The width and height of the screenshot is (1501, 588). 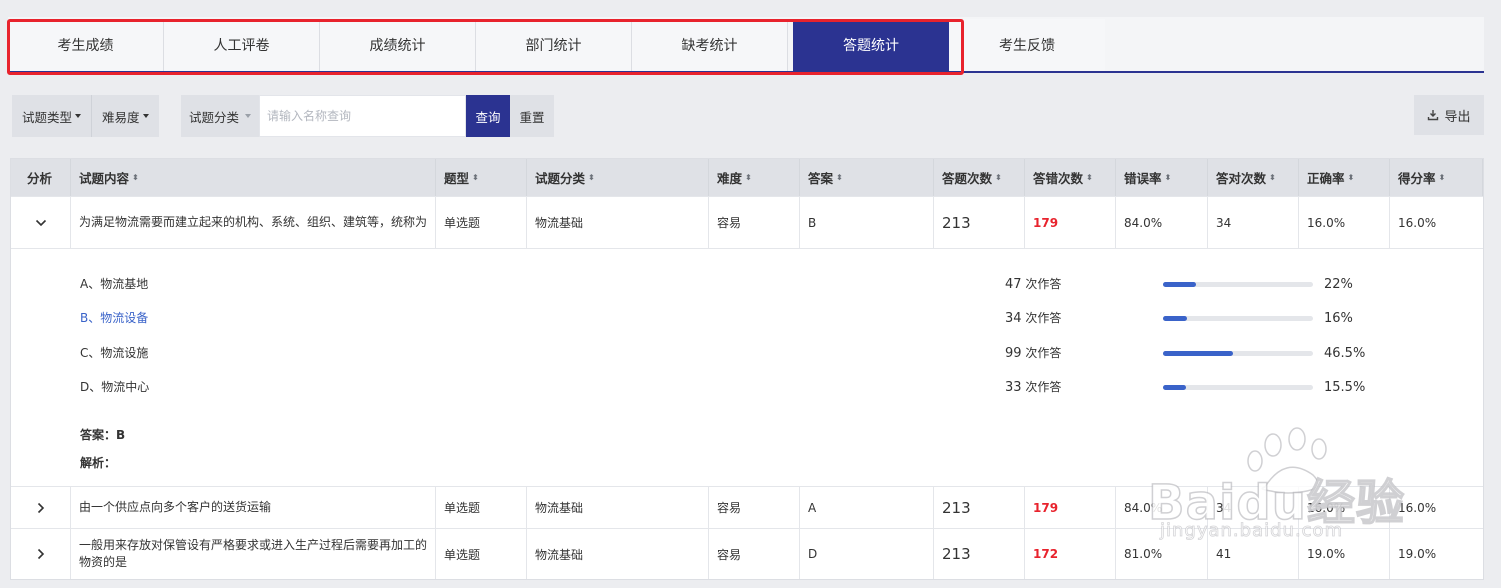 I want to click on category-label: 试题分类, so click(x=214, y=117).